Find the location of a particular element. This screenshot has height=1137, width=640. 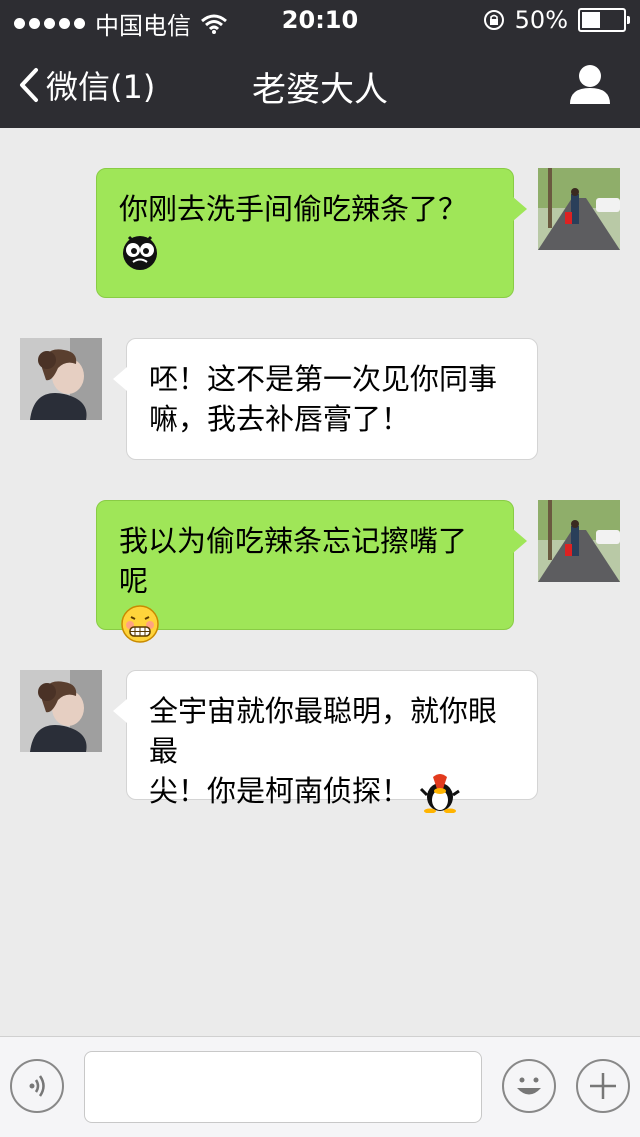

chat-title: 老婆大人 is located at coordinates (320, 90).